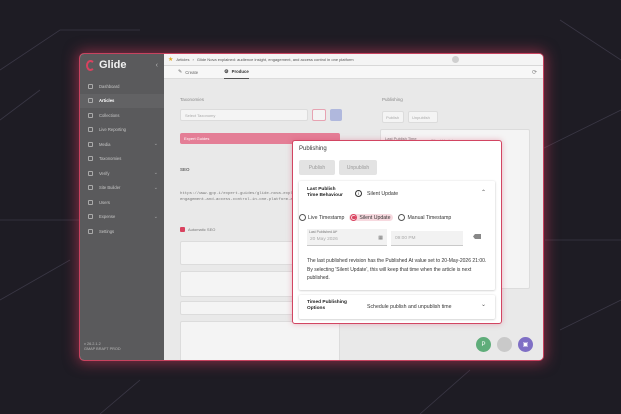 The height and width of the screenshot is (414, 621). I want to click on publish-fab: P, so click(483, 344).